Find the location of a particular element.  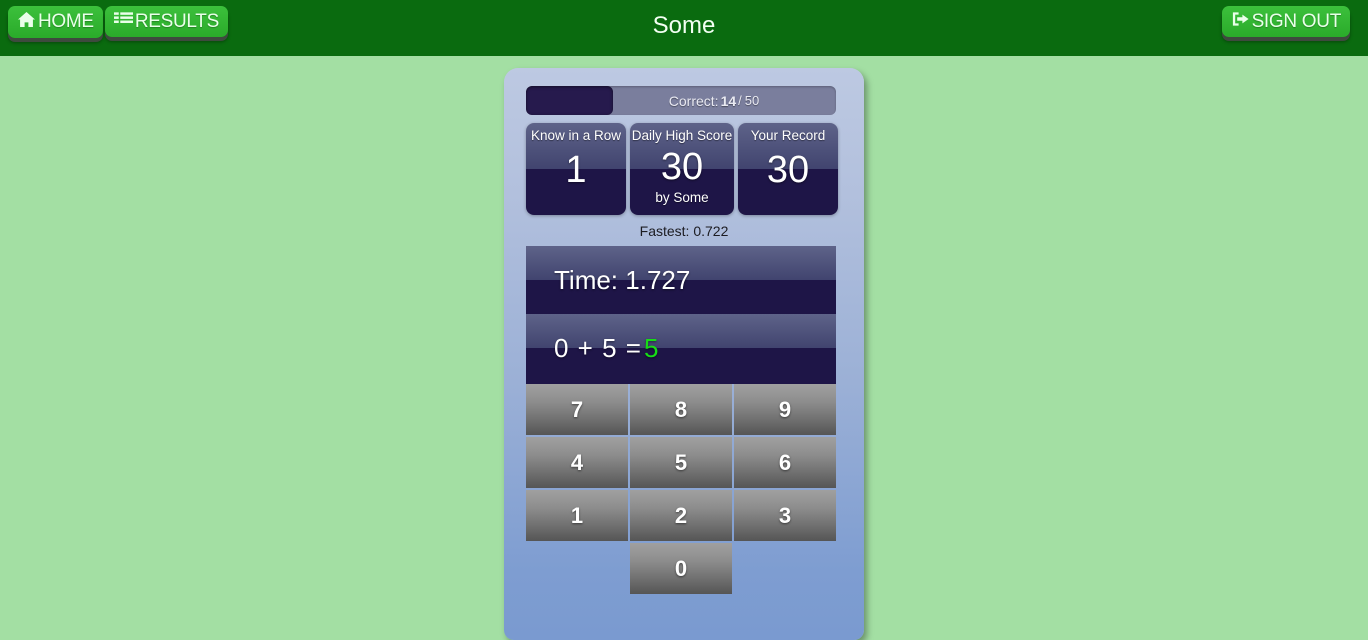

navbar-left-group: HOME RESULTS is located at coordinates (118, 22).